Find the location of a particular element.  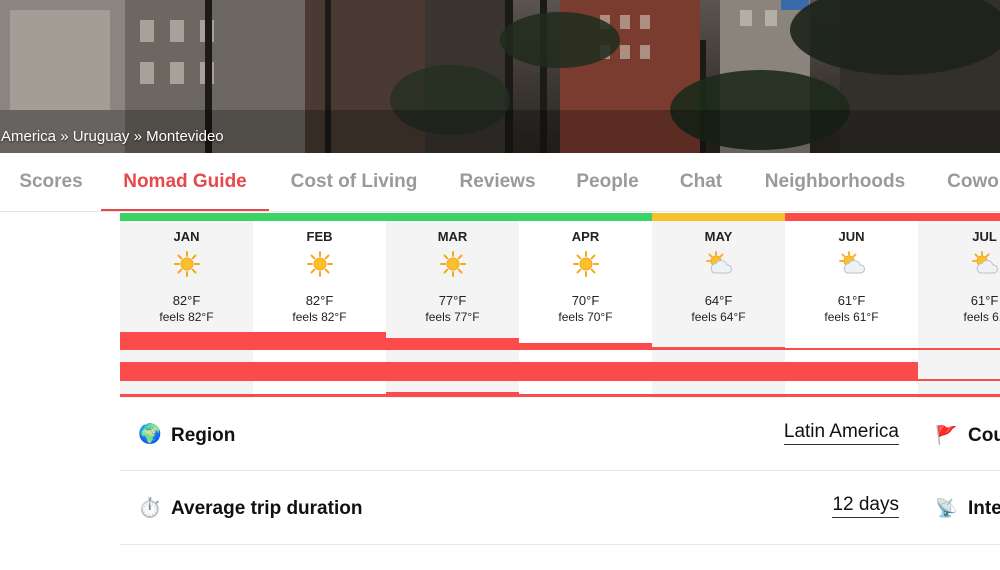

tab-people: People is located at coordinates (607, 182).